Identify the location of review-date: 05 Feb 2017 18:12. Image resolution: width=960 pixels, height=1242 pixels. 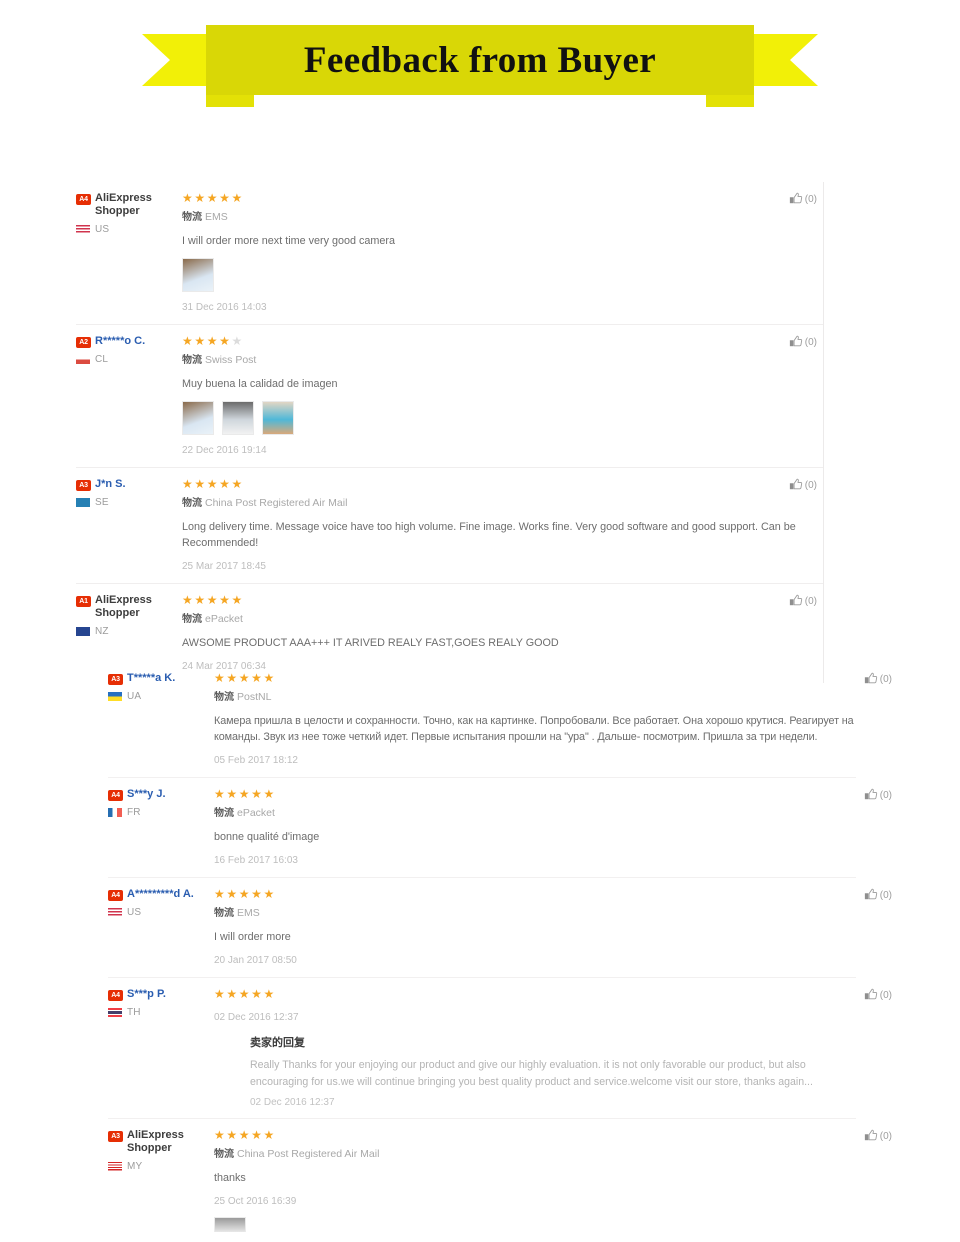
(256, 760).